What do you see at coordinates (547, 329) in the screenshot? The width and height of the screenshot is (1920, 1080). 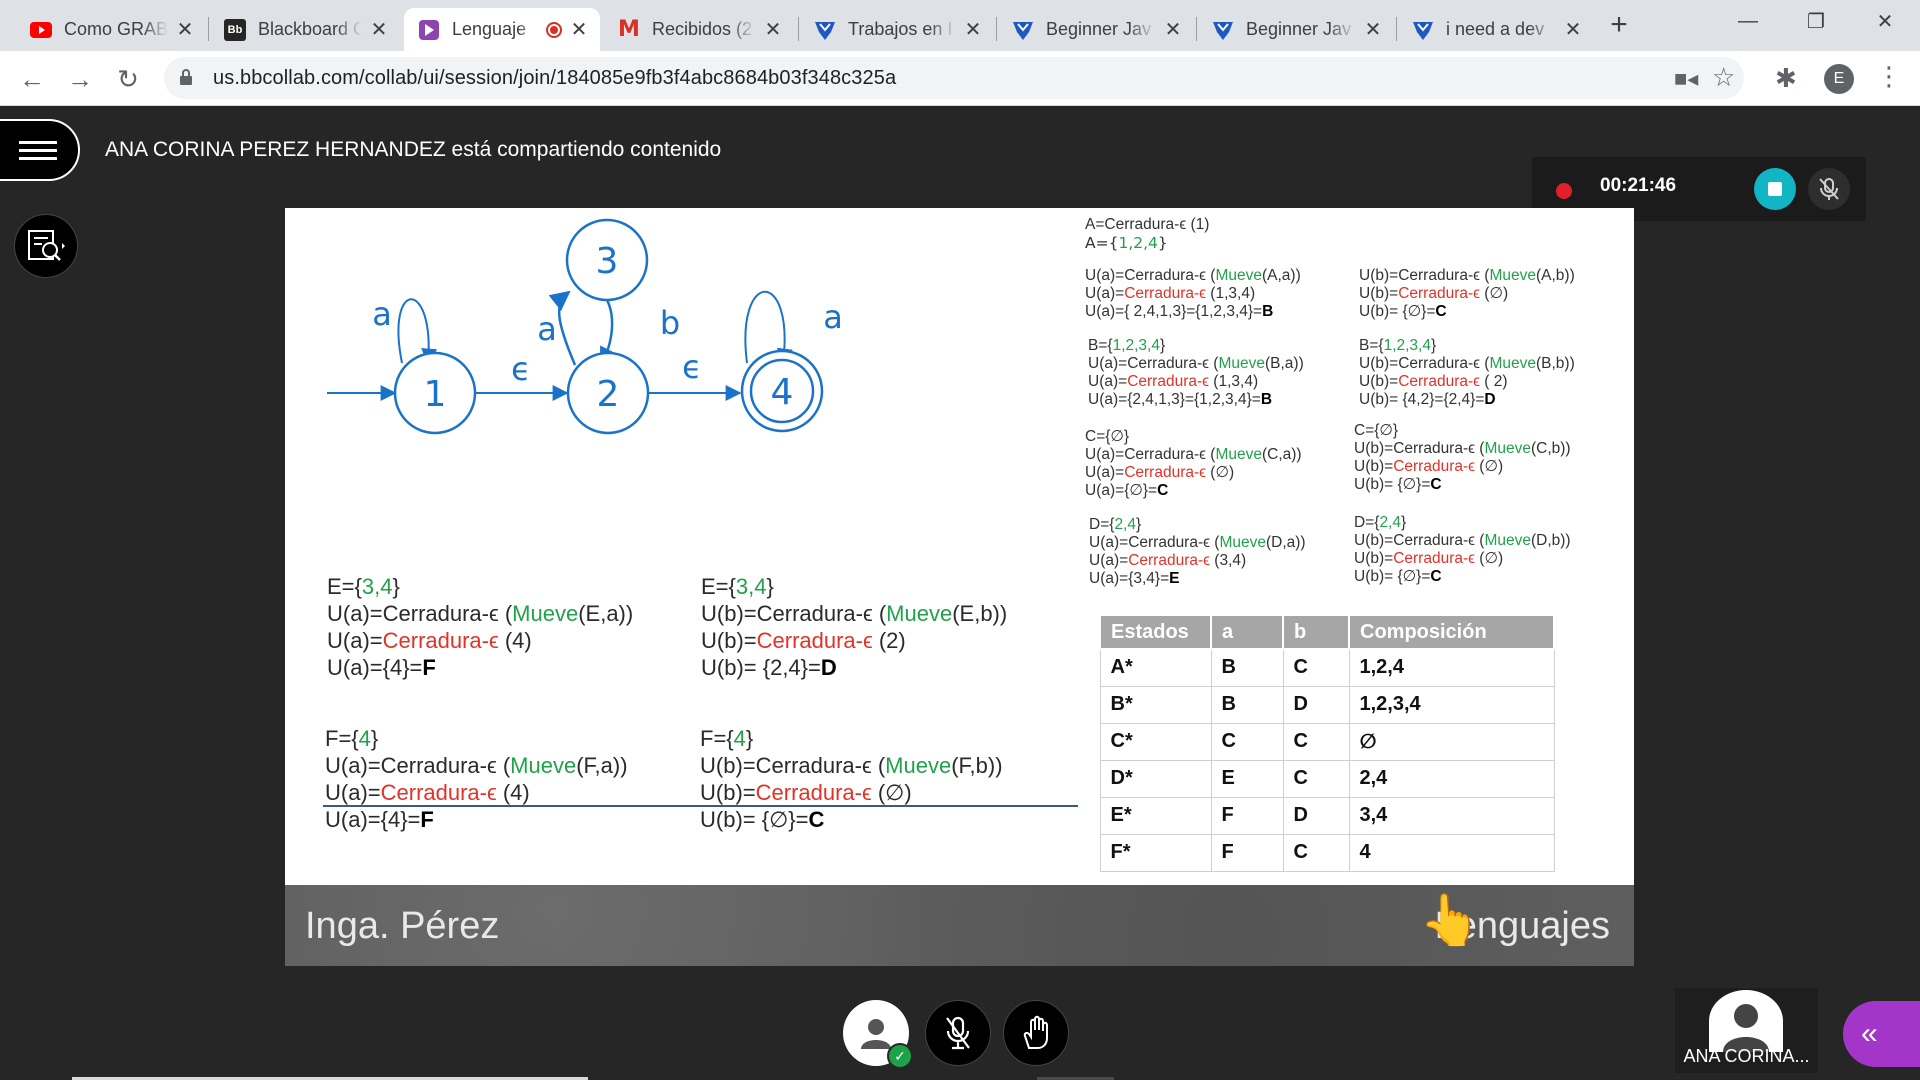 I see `label-2-3: a` at bounding box center [547, 329].